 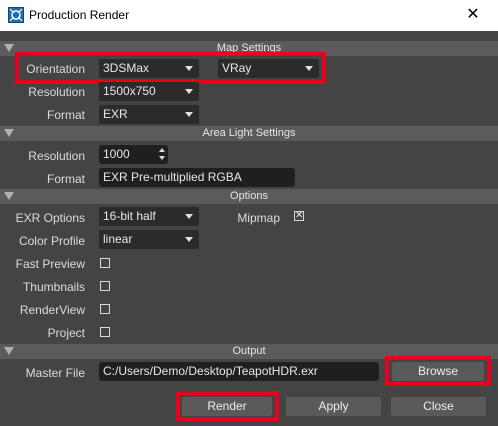 I want to click on area-light-format-label: Format, so click(x=65, y=179).